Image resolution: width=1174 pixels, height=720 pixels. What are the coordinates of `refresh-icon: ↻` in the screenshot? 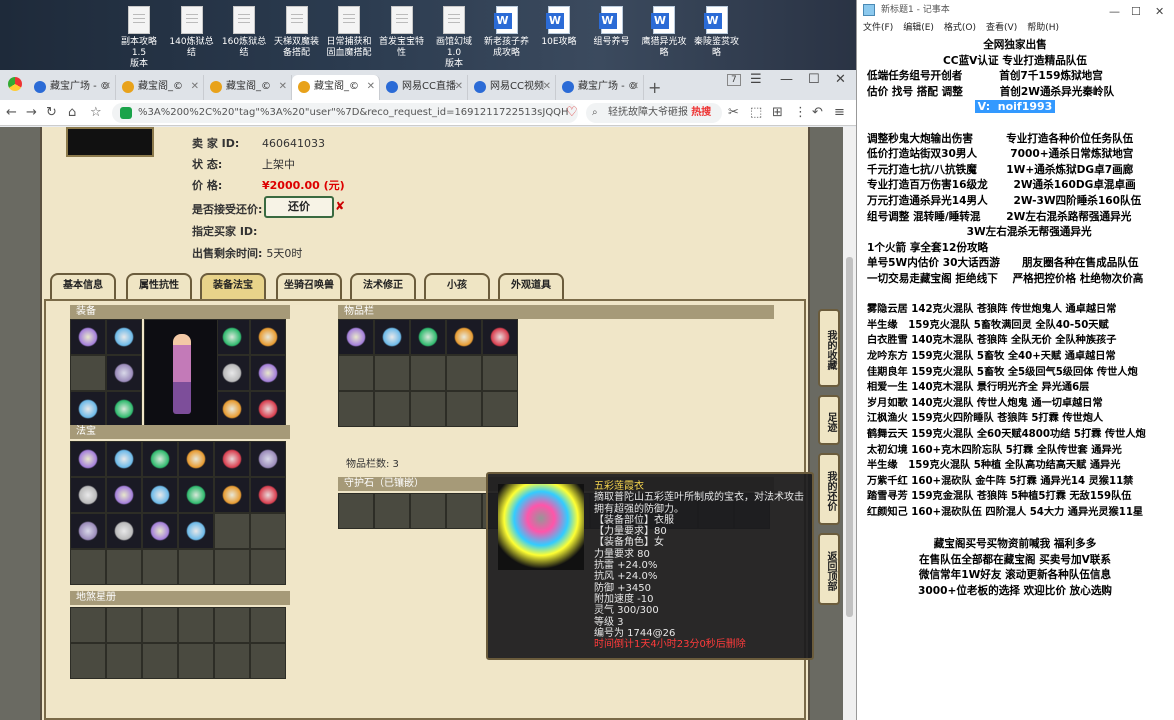 It's located at (51, 112).